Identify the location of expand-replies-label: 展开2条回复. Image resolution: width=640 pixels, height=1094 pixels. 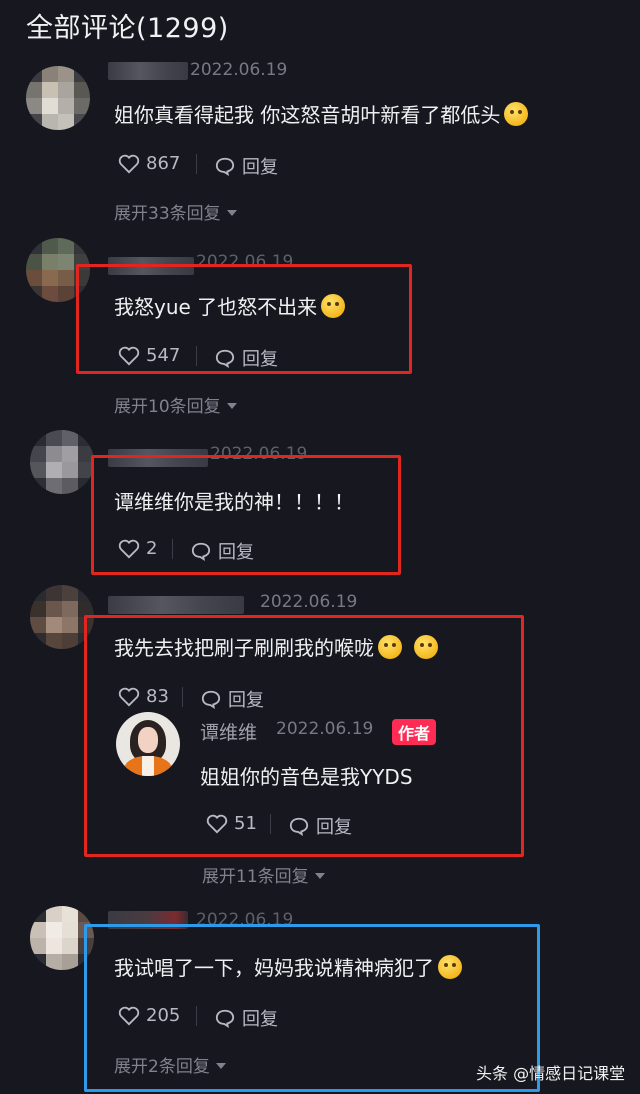
(162, 1067).